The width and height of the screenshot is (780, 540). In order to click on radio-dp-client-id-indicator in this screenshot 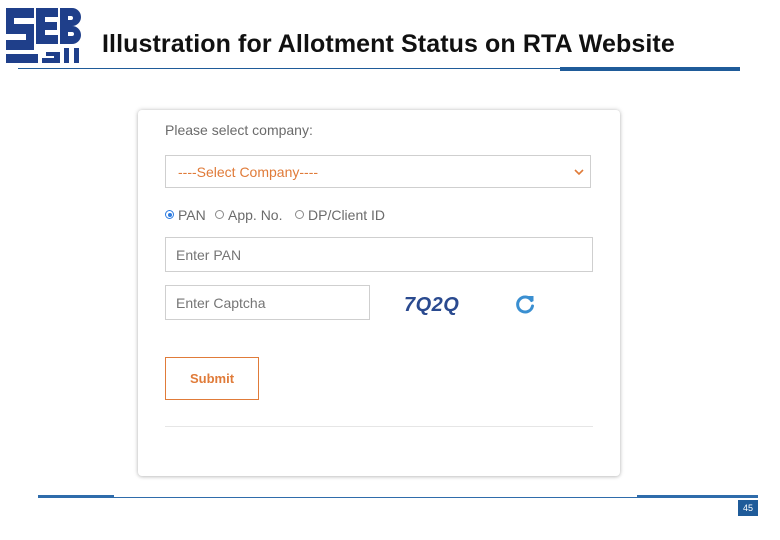, I will do `click(299, 214)`.